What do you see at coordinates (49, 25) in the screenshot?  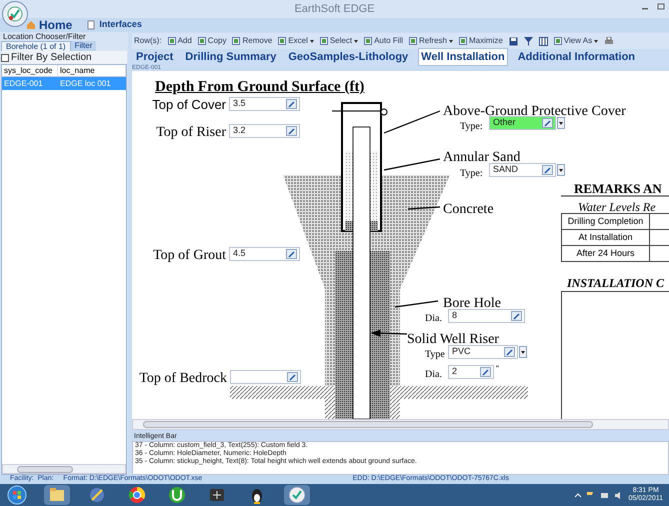 I see `ribbon-tab: Home` at bounding box center [49, 25].